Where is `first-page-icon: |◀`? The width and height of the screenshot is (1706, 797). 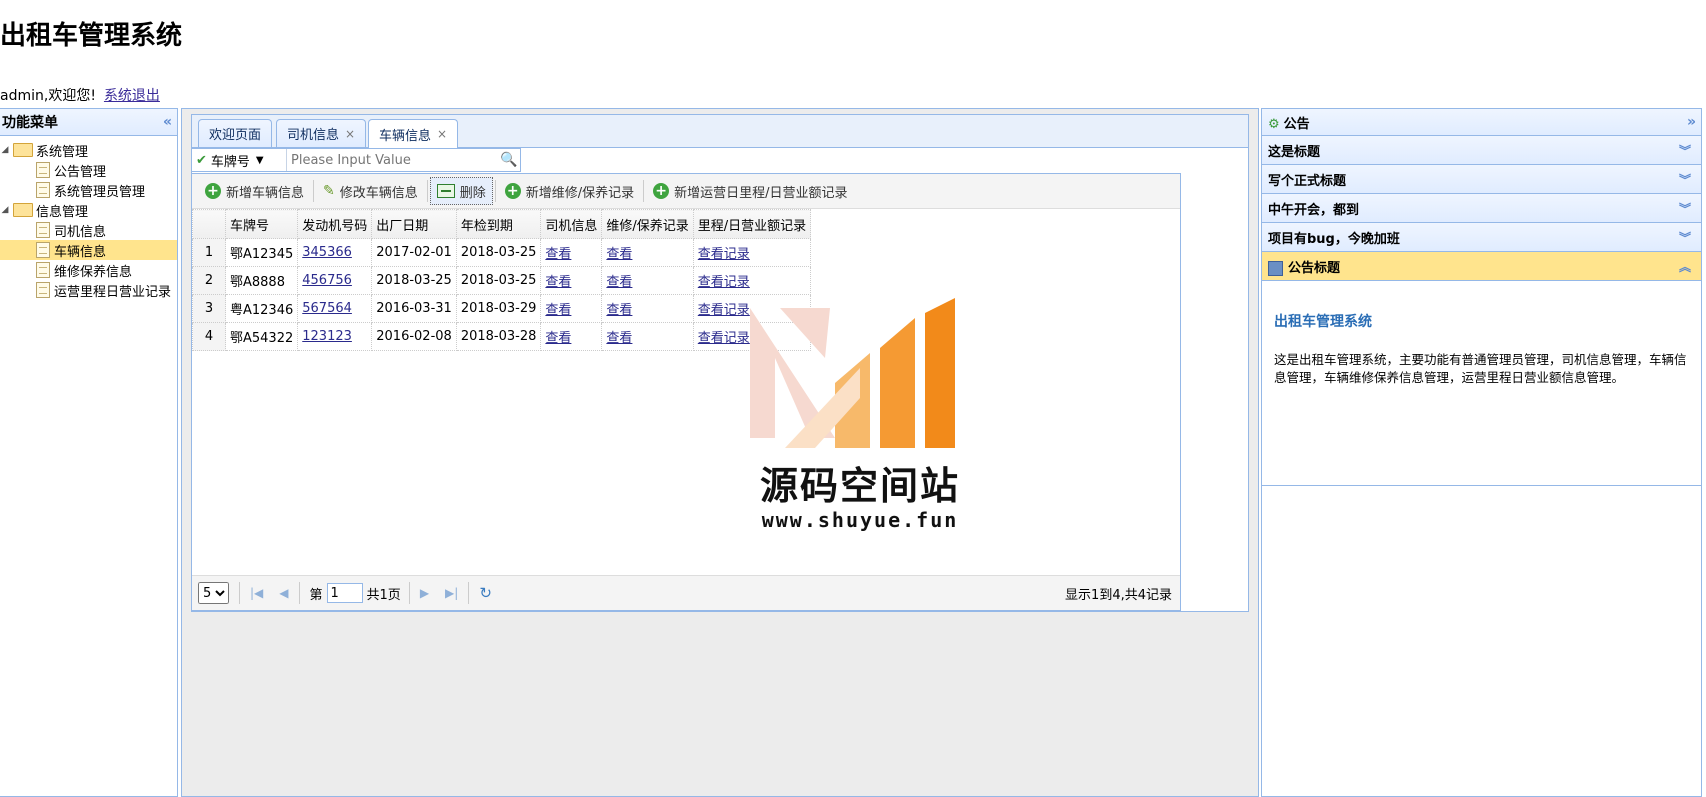 first-page-icon: |◀ is located at coordinates (256, 593).